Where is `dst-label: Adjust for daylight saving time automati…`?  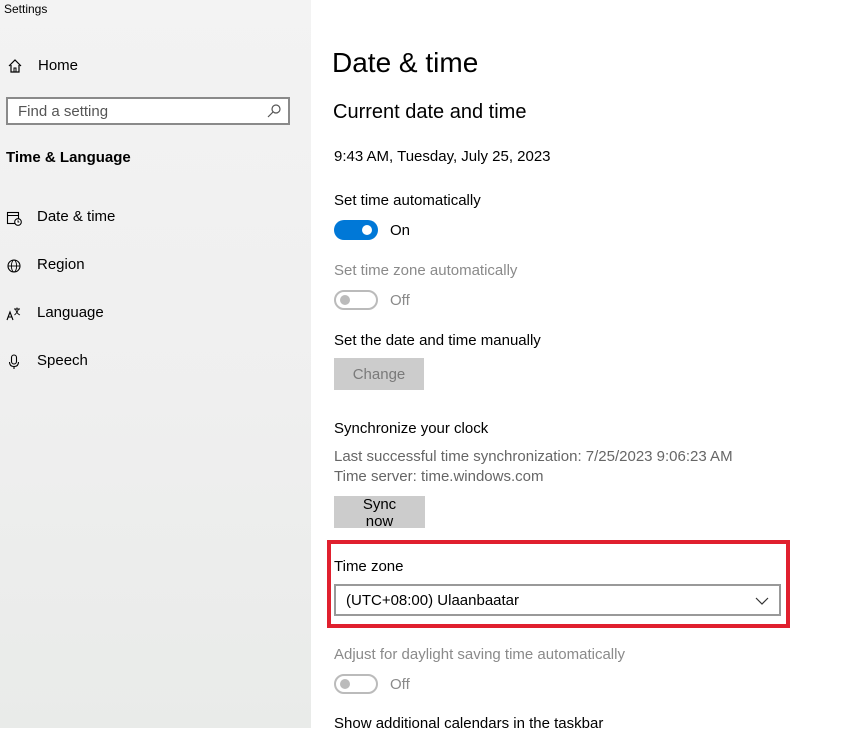
dst-label: Adjust for daylight saving time automati… is located at coordinates (479, 654).